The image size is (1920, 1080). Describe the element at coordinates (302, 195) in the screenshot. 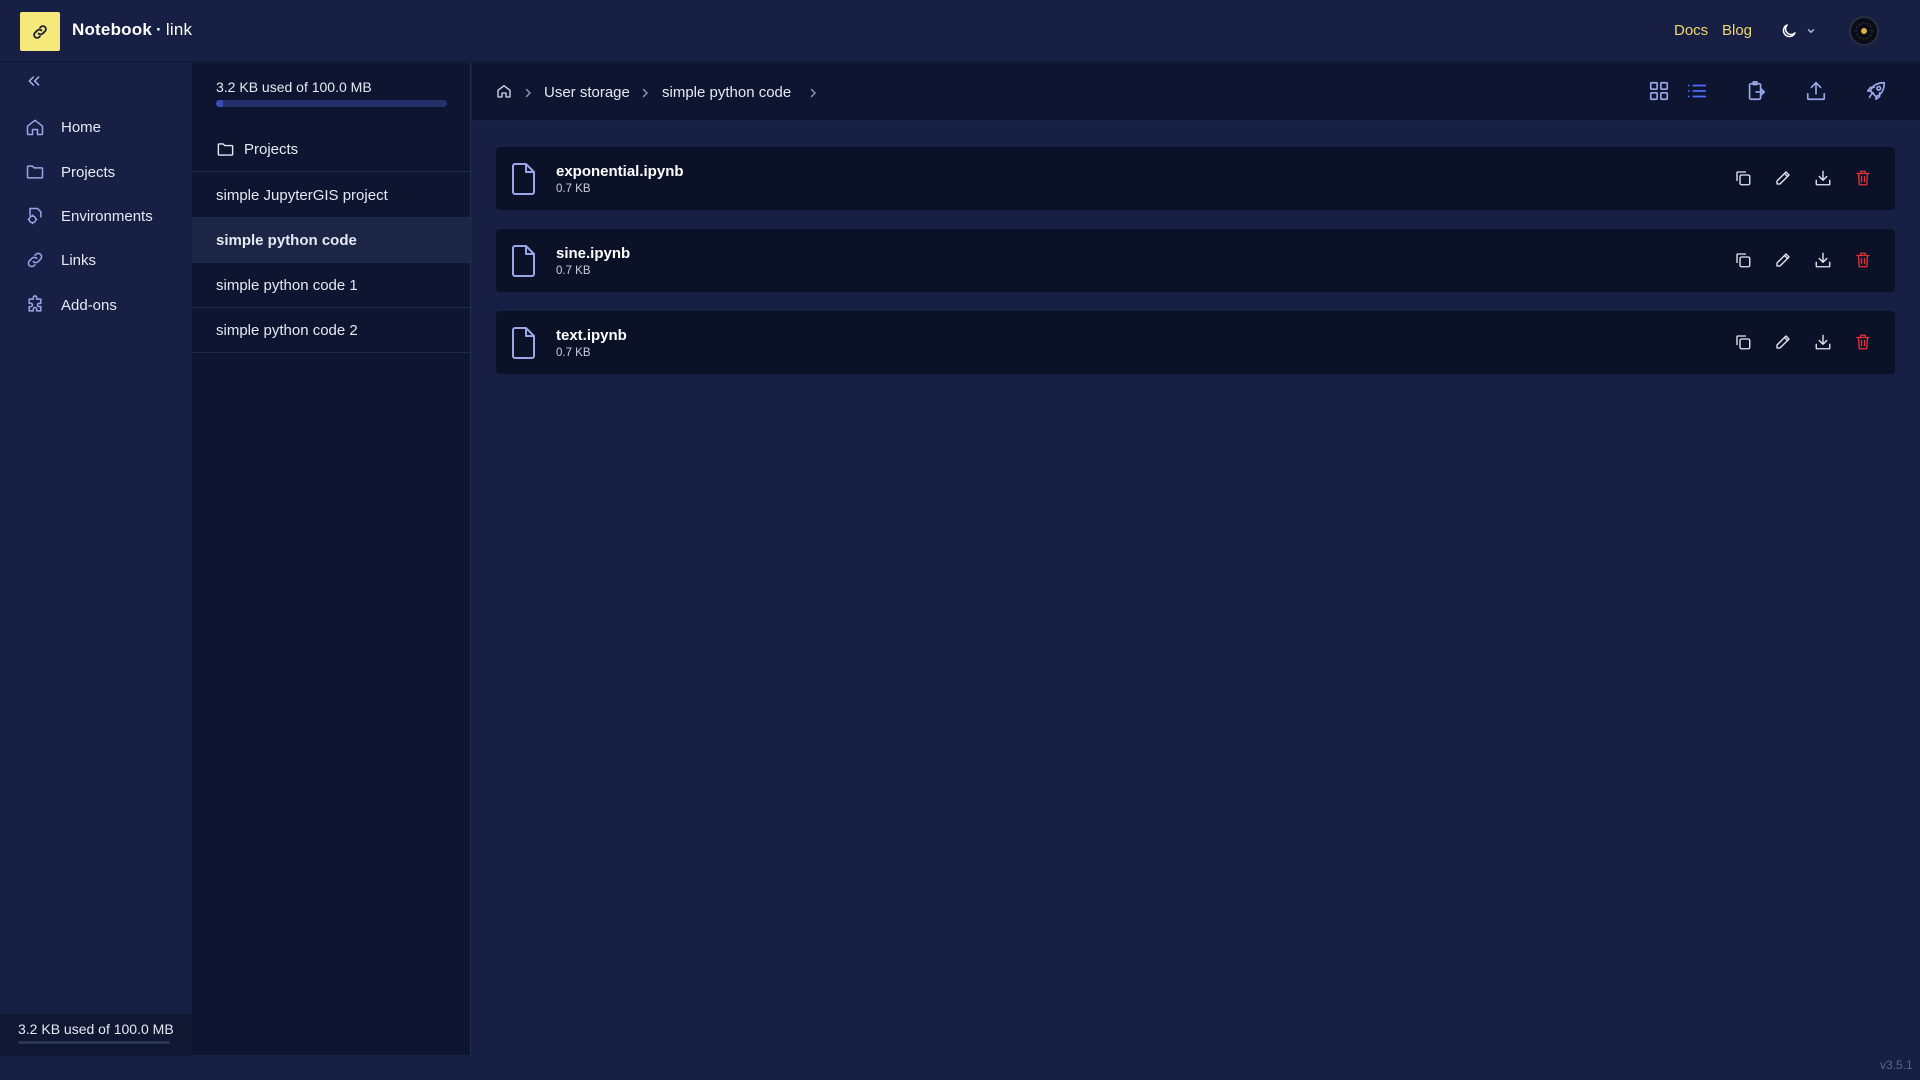

I see `project-item-label: simple JupyterGIS project` at that location.